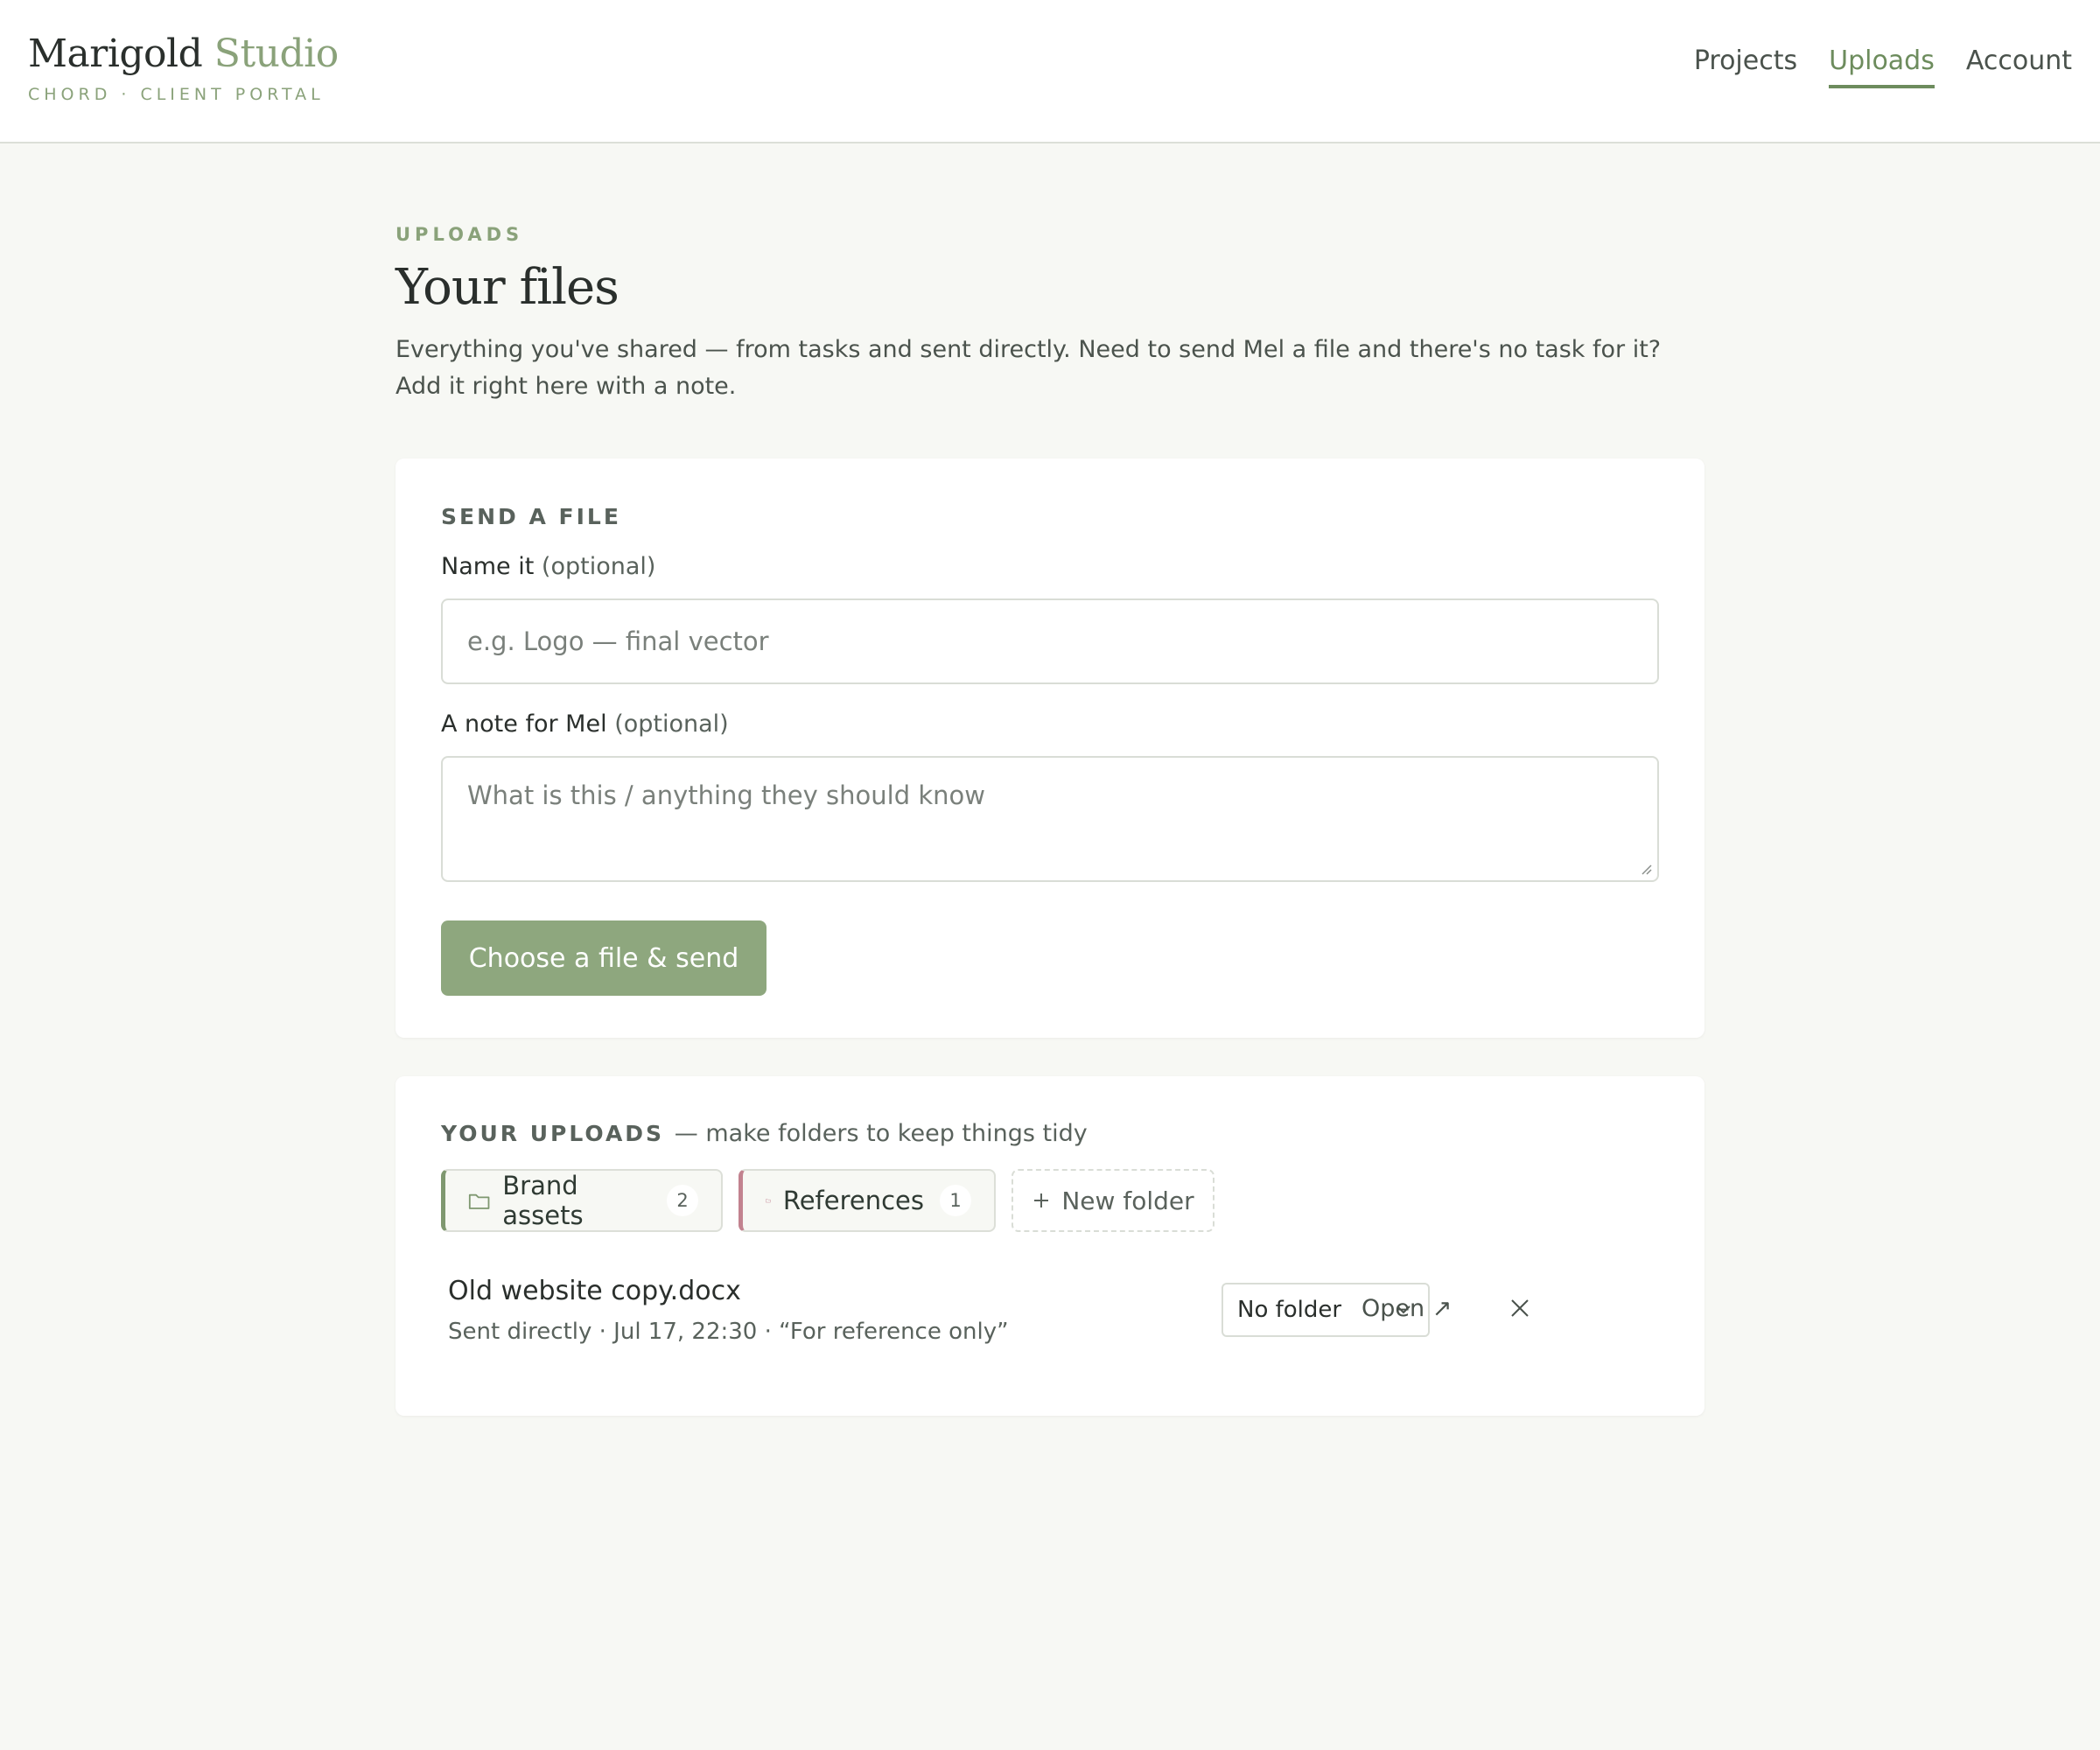  I want to click on name-optional: (optional), so click(598, 566).